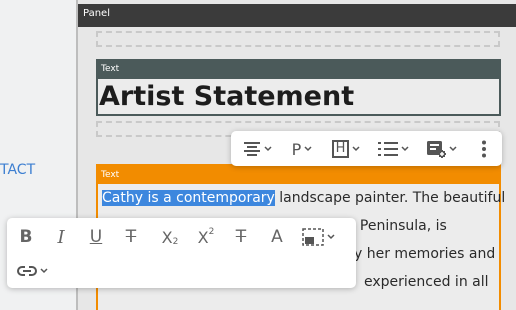 This screenshot has width=516, height=310. Describe the element at coordinates (296, 149) in the screenshot. I see `paragraph-icon: P` at that location.